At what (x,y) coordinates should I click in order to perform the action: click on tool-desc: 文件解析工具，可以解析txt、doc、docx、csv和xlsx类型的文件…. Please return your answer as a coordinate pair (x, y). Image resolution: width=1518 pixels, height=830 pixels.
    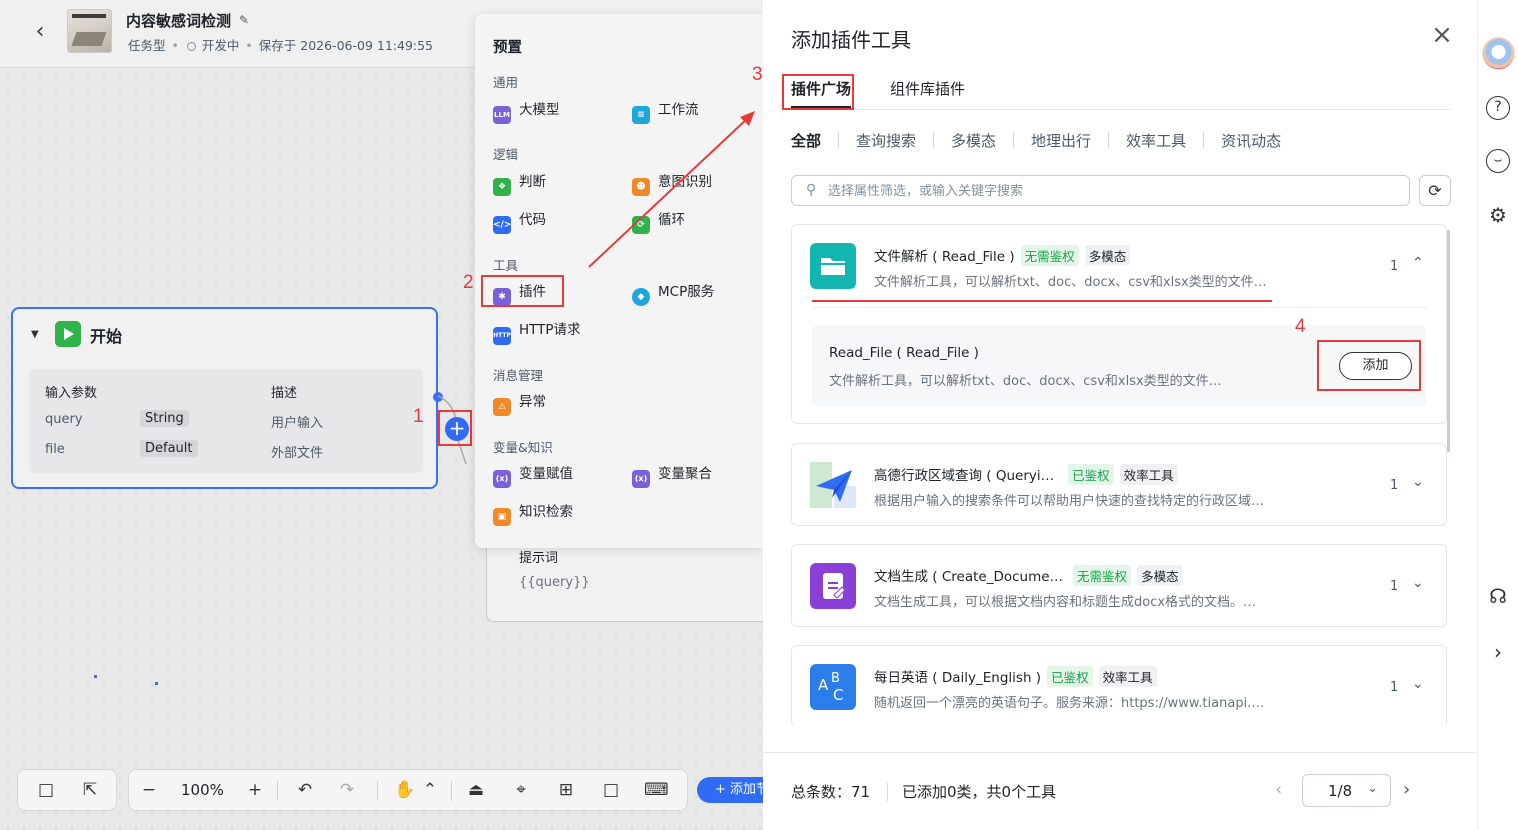
    Looking at the image, I should click on (1025, 381).